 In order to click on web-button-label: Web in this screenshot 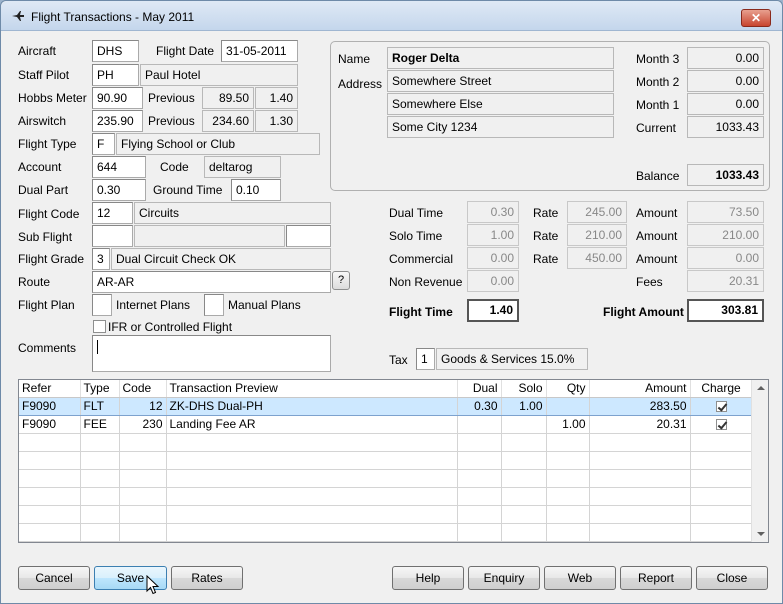, I will do `click(580, 578)`.